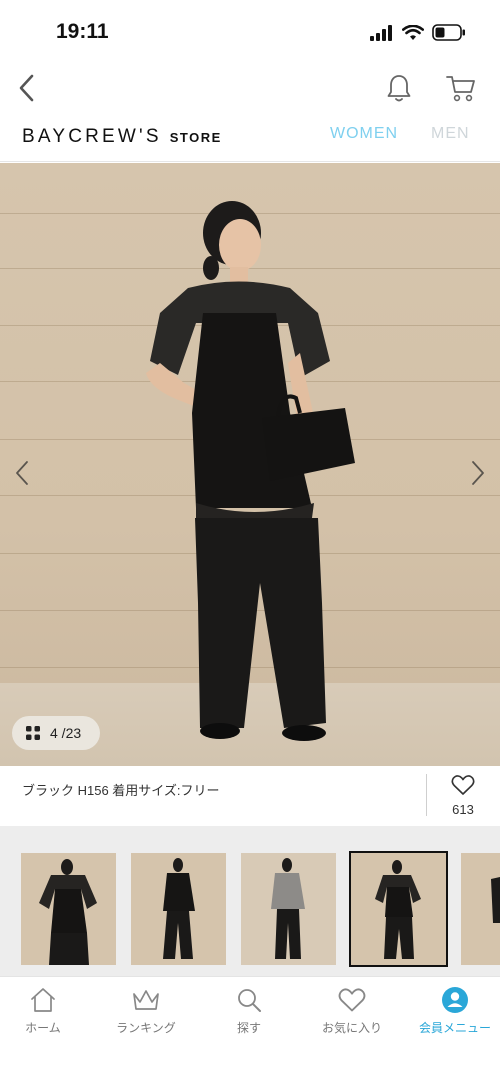 The width and height of the screenshot is (500, 1080). I want to click on tab-favorites-label: お気に入り, so click(351, 1028).